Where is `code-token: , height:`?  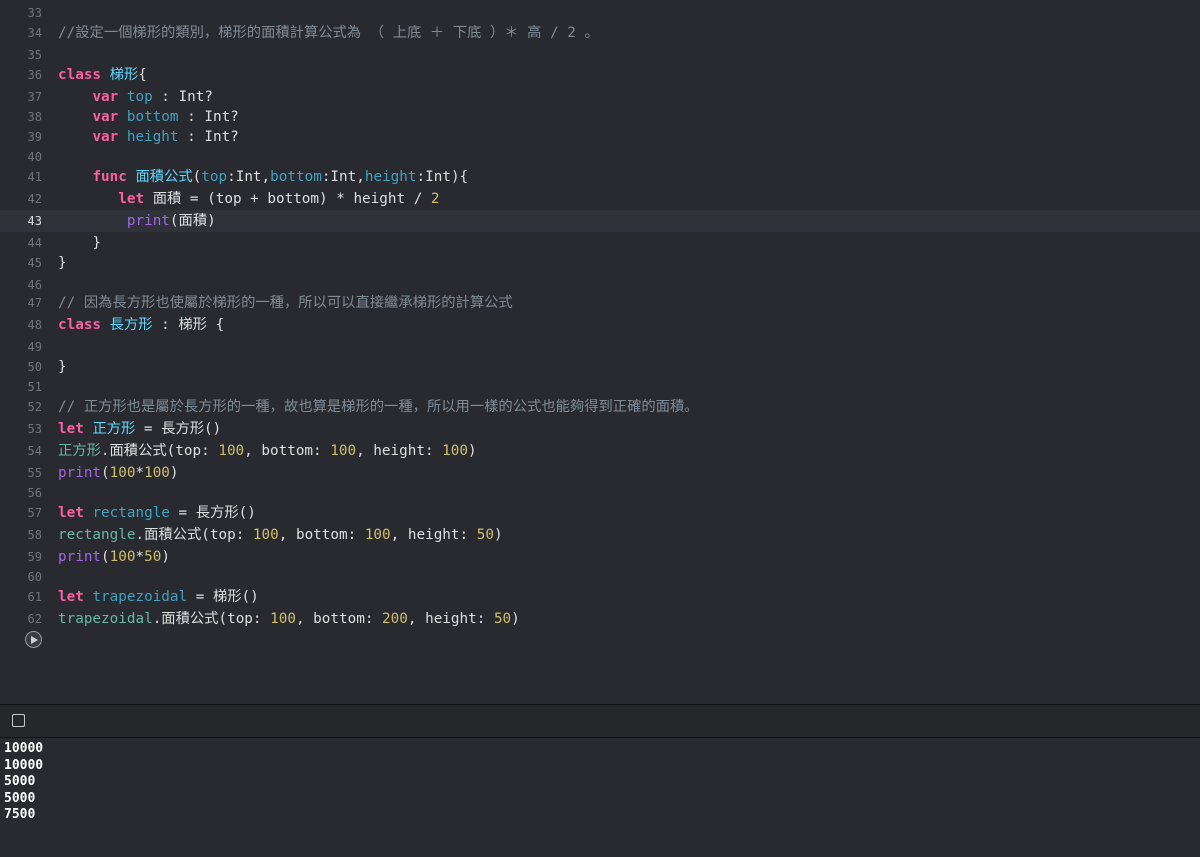
code-token: , height: is located at coordinates (399, 451).